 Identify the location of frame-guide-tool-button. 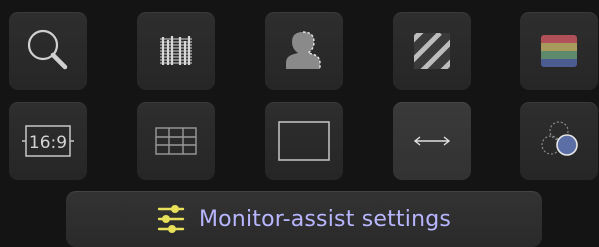
(304, 141).